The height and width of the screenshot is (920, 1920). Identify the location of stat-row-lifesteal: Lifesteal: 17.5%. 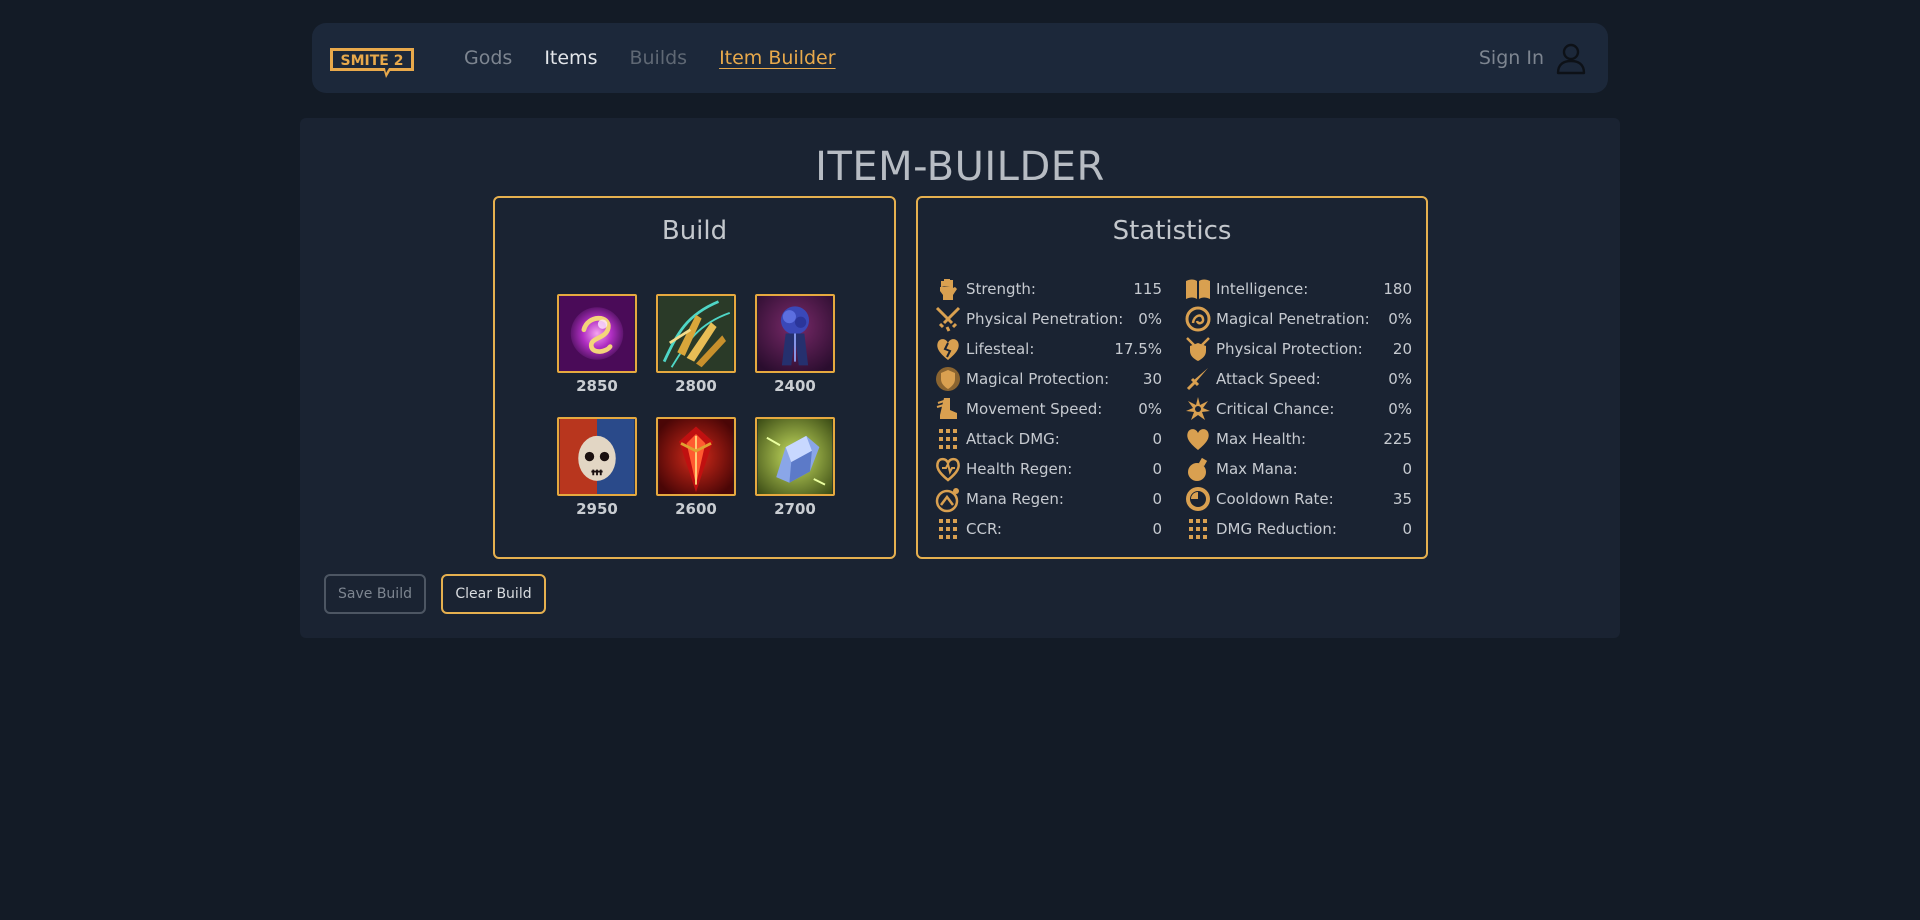
(1048, 349).